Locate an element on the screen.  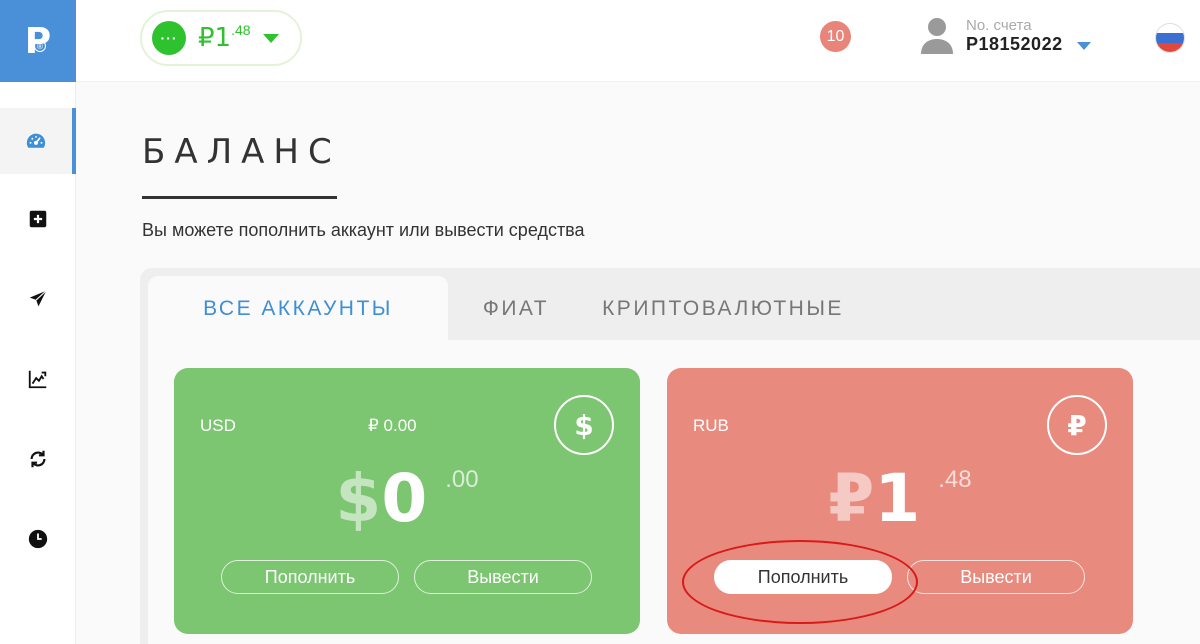
account-number: P18152022 is located at coordinates (1014, 44).